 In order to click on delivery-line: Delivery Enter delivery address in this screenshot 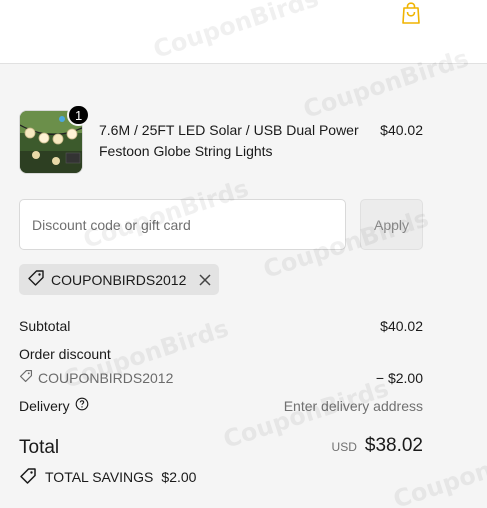, I will do `click(221, 406)`.